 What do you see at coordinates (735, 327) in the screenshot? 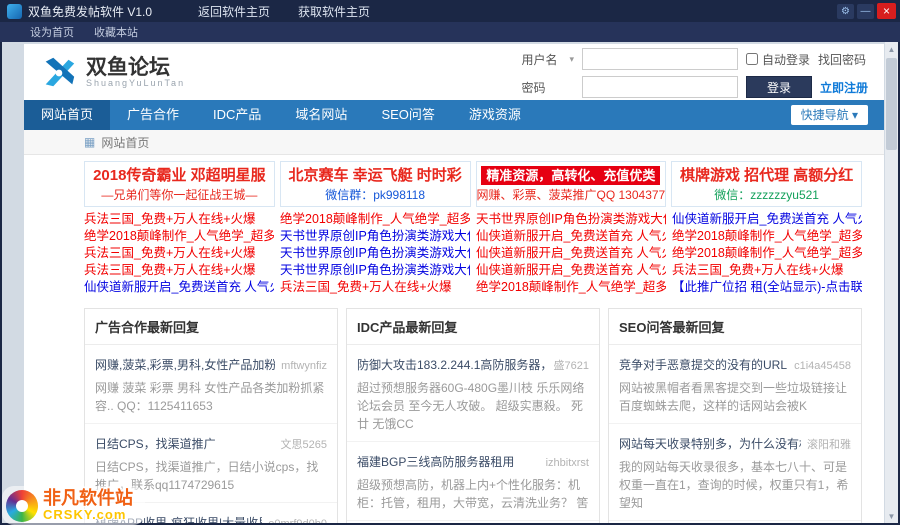
I see `panel-title: SEO问答最新回复` at bounding box center [735, 327].